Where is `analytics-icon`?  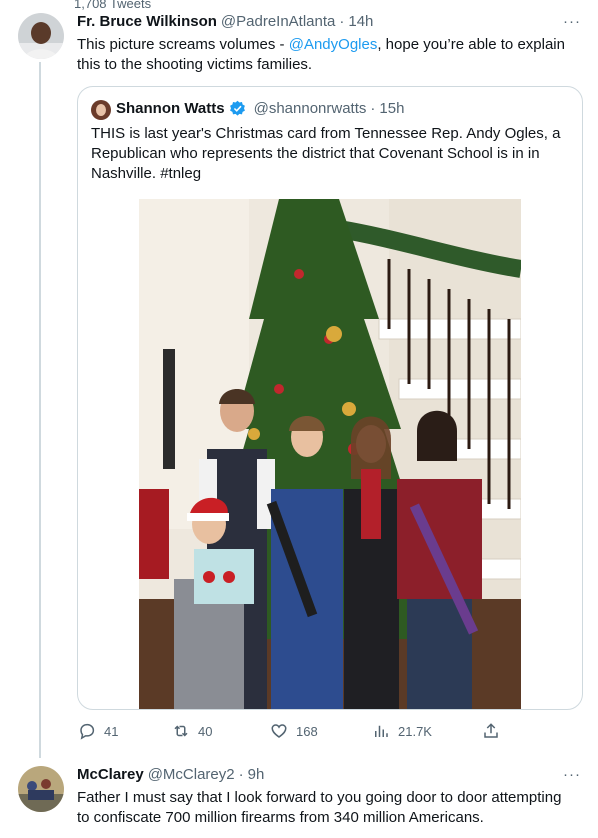
analytics-icon is located at coordinates (381, 731).